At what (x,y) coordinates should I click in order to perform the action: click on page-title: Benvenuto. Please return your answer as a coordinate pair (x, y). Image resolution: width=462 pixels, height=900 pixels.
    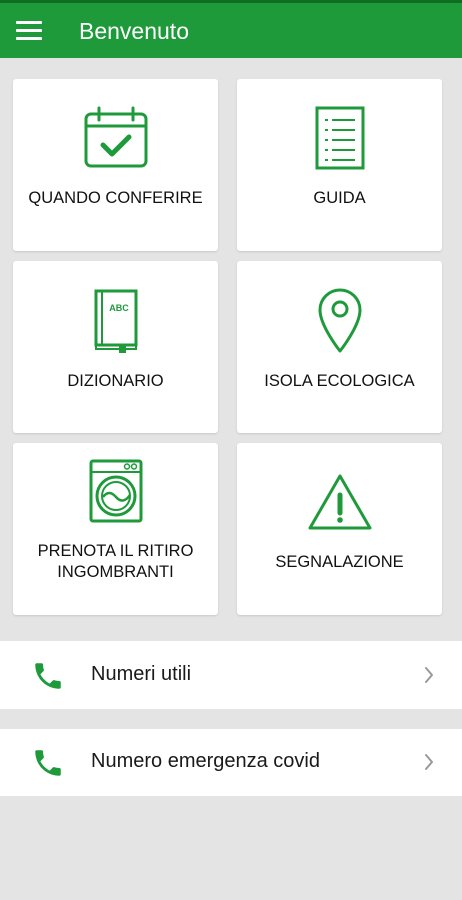
    Looking at the image, I should click on (134, 31).